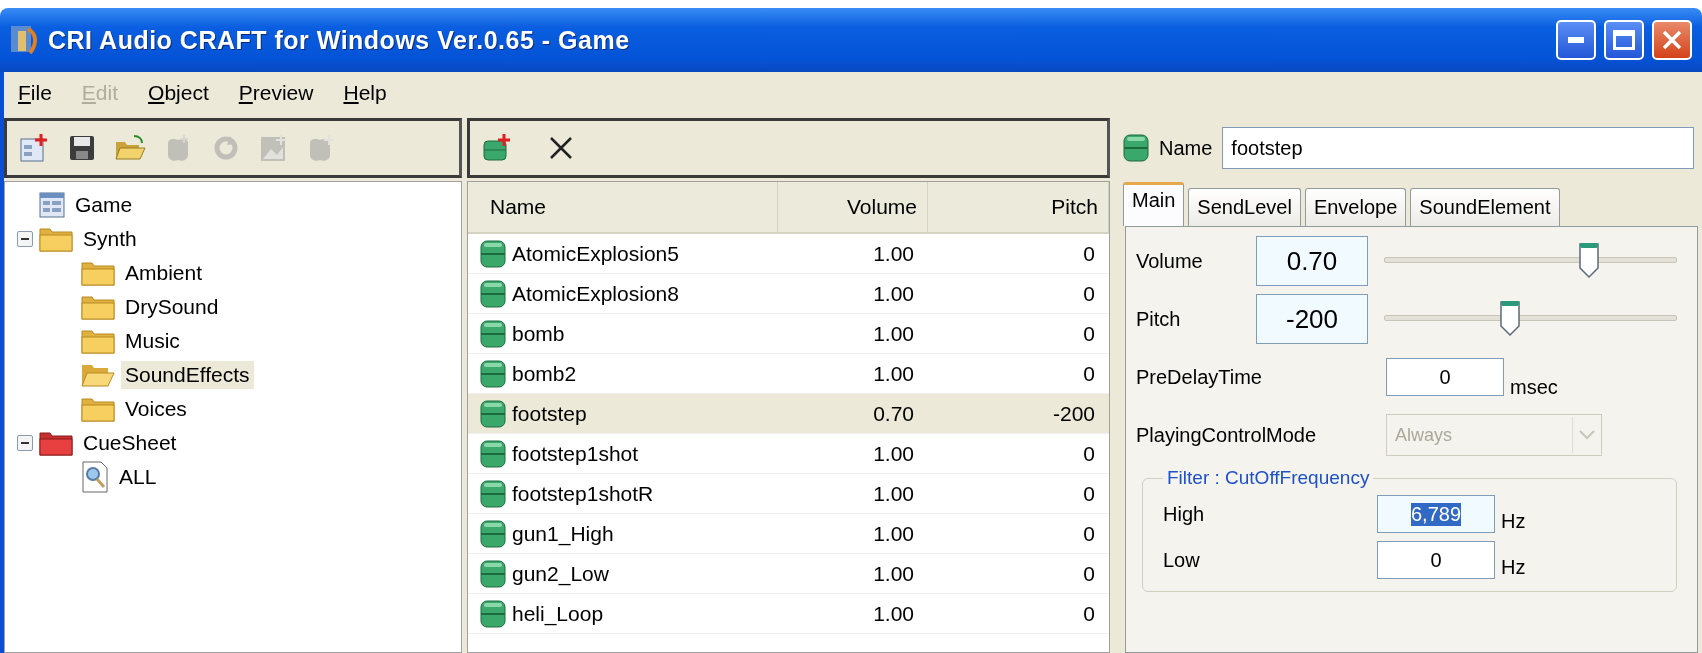  I want to click on menu-item: Object, so click(178, 93).